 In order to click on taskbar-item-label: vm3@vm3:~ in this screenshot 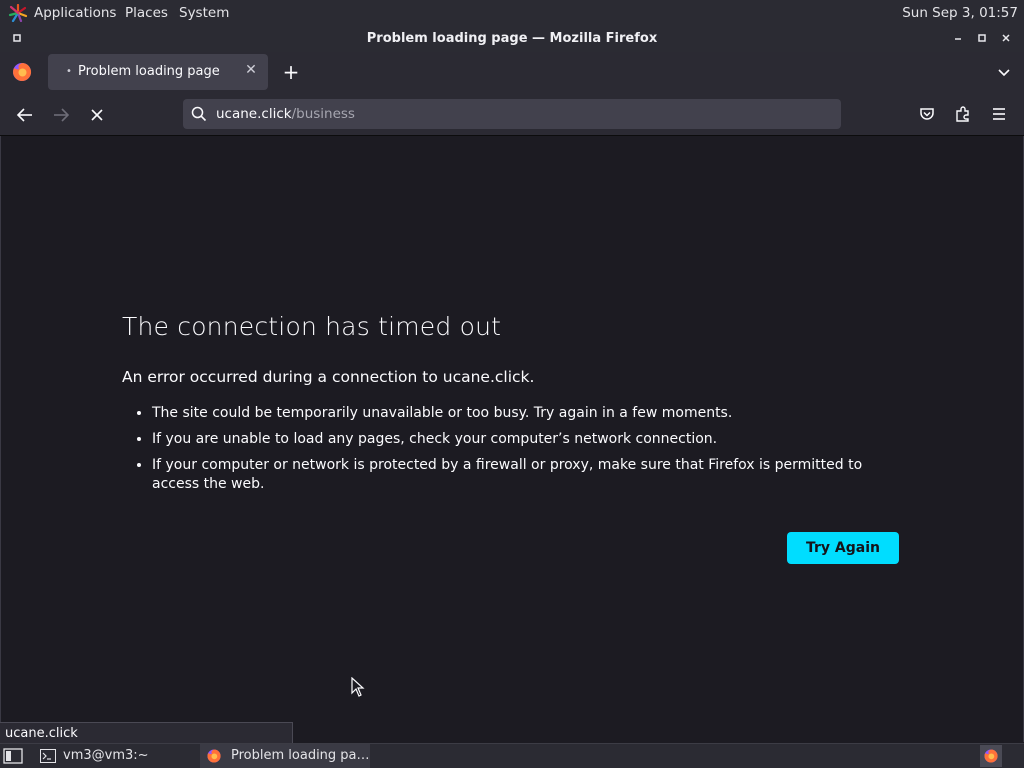, I will do `click(106, 755)`.